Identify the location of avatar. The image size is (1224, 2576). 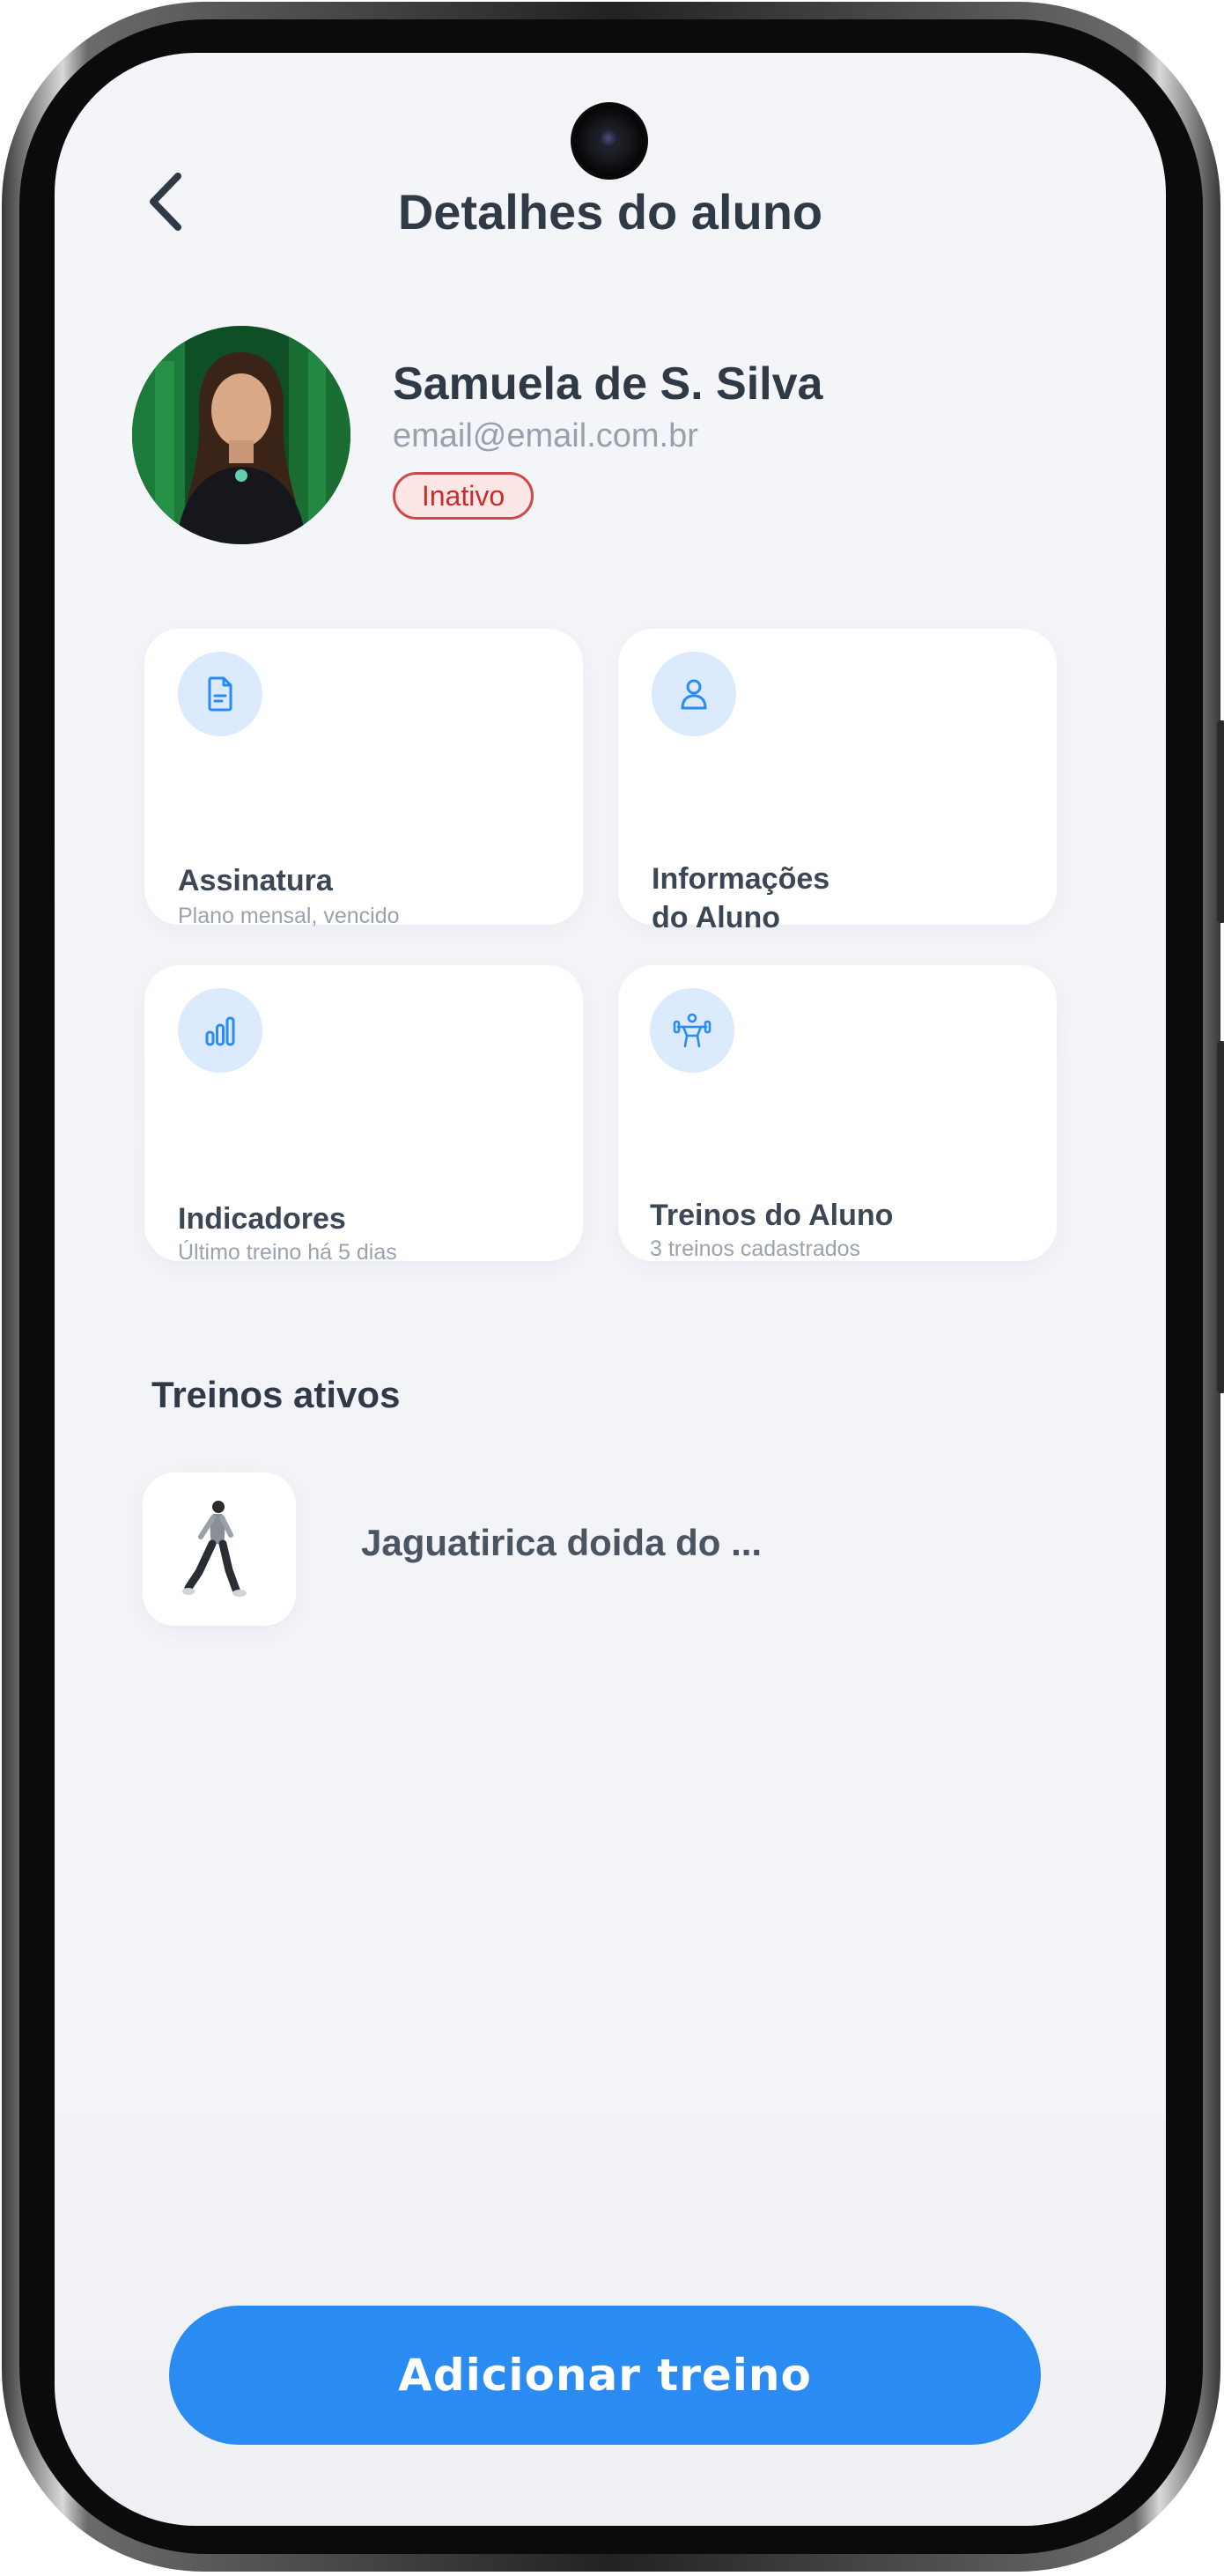
(241, 435).